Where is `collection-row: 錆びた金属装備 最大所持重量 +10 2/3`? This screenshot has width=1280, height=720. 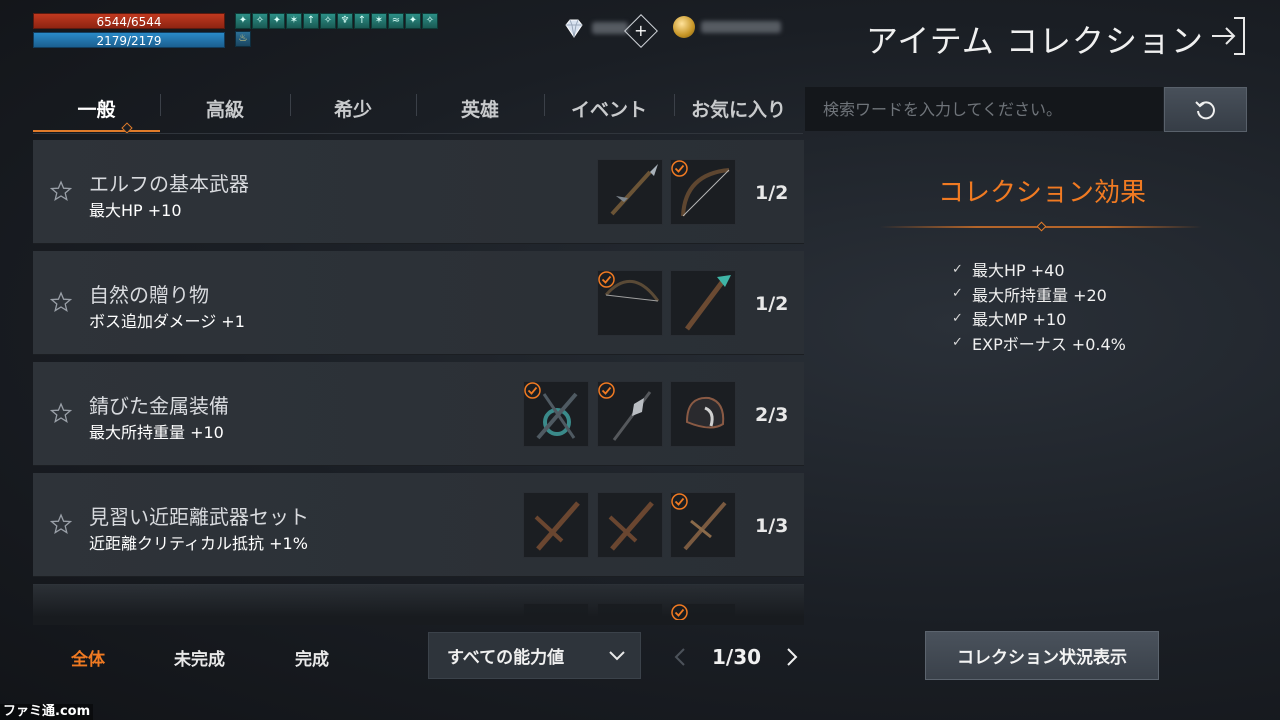
collection-row: 錆びた金属装備 最大所持重量 +10 2/3 is located at coordinates (418, 414).